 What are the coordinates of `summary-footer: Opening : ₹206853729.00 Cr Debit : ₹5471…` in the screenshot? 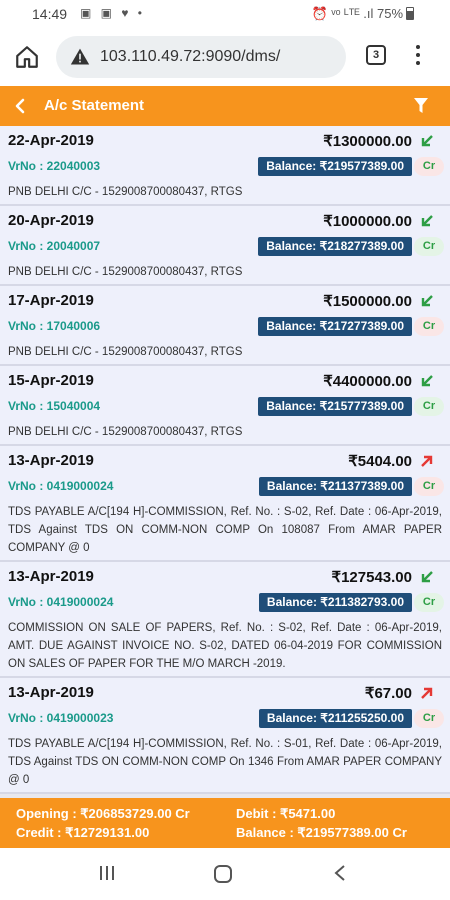 It's located at (225, 823).